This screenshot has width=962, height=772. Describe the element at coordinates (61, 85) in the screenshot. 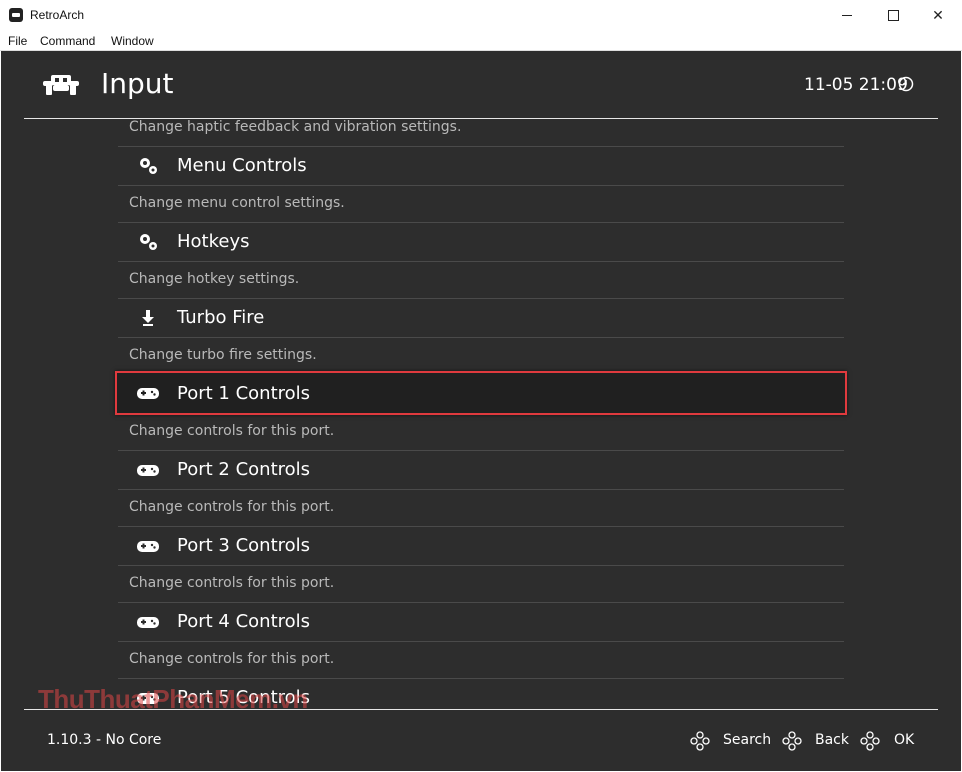

I see `retroarch-invader-icon` at that location.